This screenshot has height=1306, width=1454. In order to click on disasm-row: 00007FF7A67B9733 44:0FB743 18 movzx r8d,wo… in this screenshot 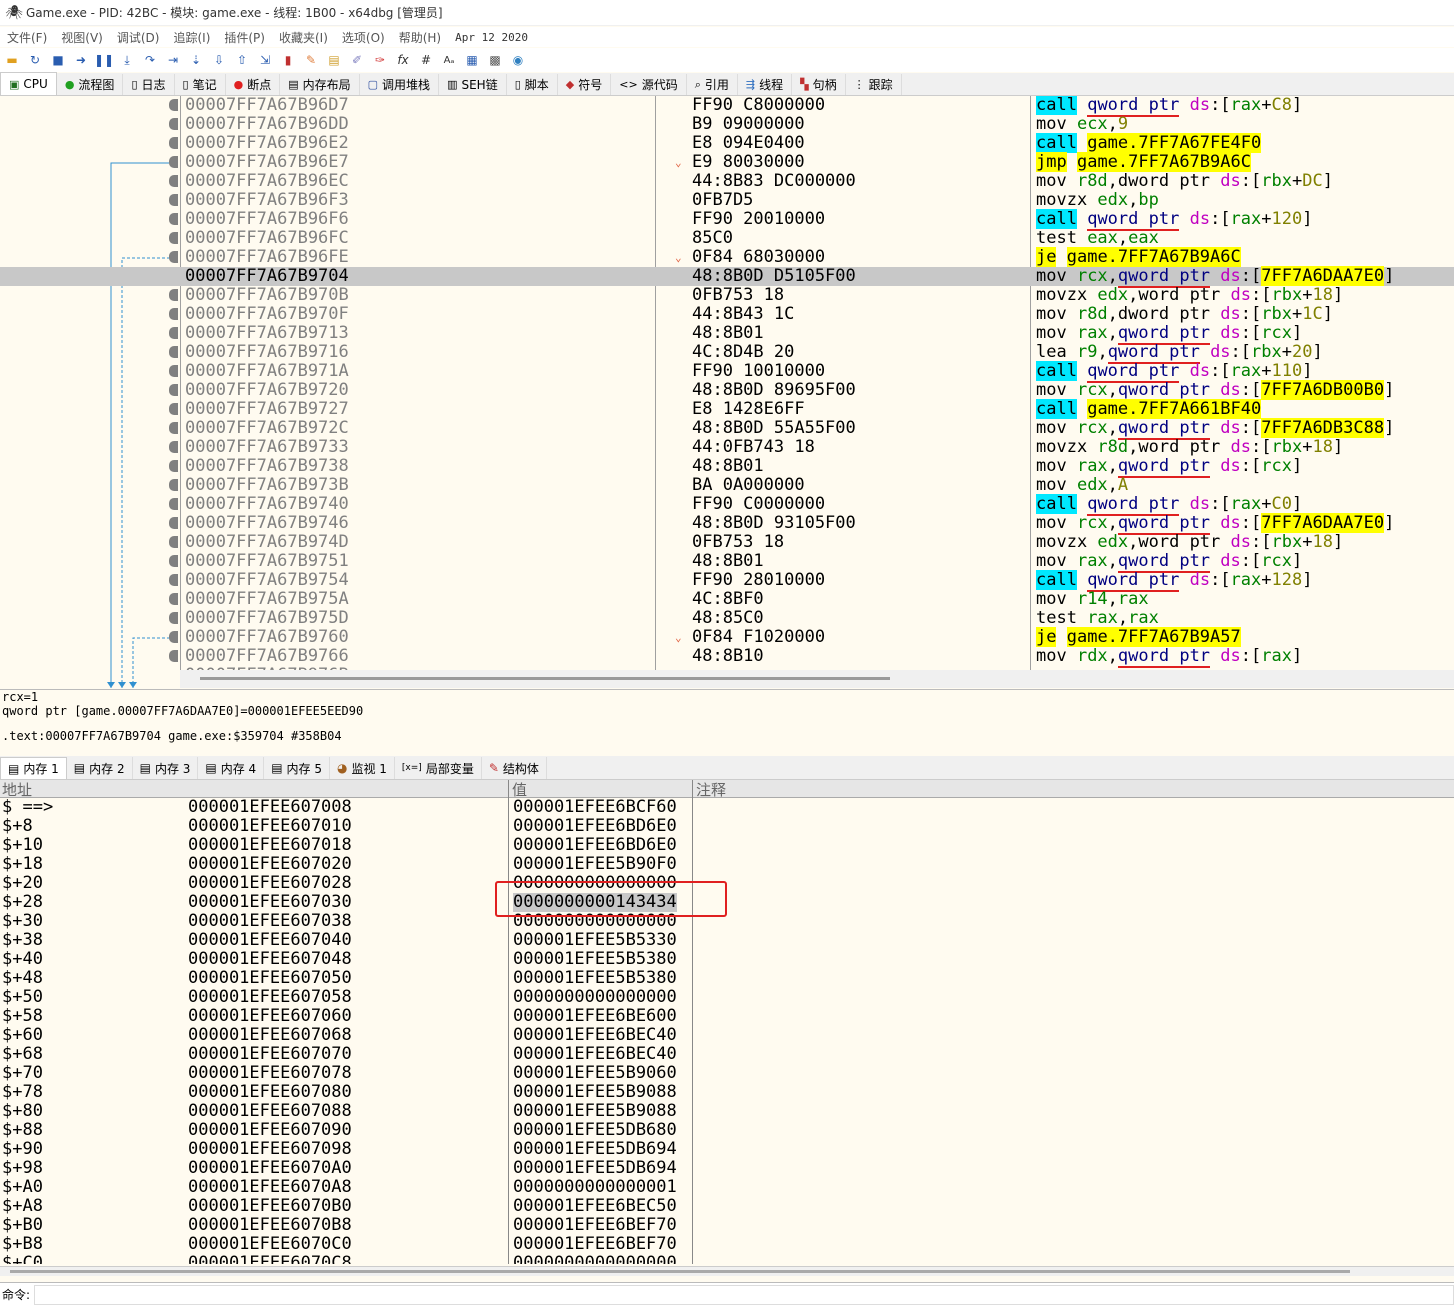, I will do `click(727, 447)`.